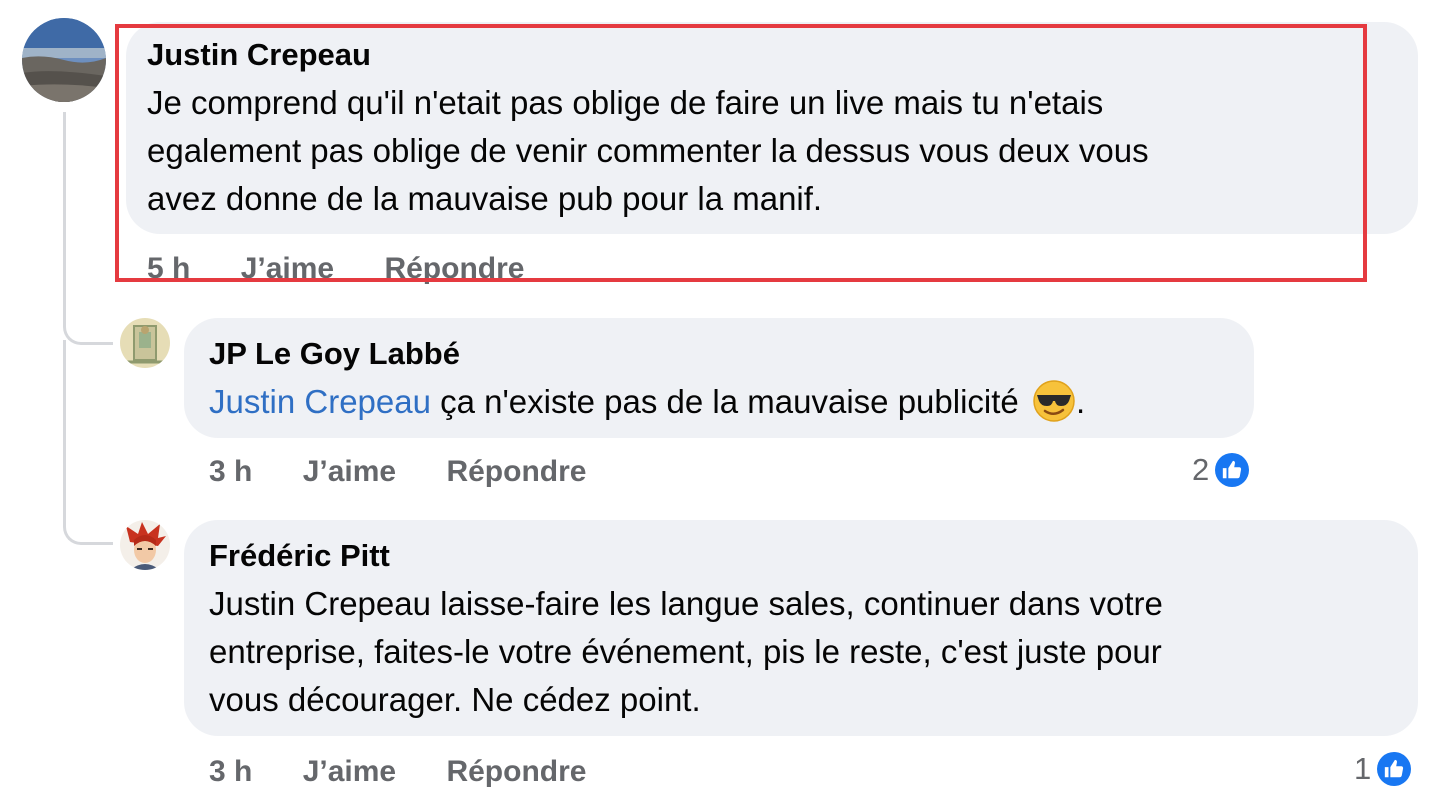 This screenshot has height=810, width=1440. What do you see at coordinates (299, 556) in the screenshot?
I see `comment-author: Frédéric Pitt` at bounding box center [299, 556].